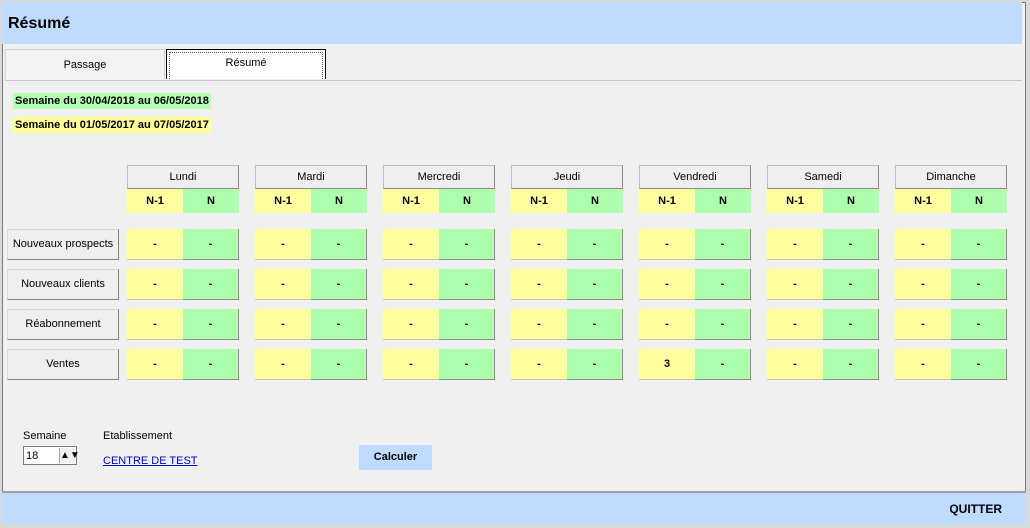  I want to click on week-previous: Semaine du 01/05/2017 au 07/05/2017, so click(112, 125).